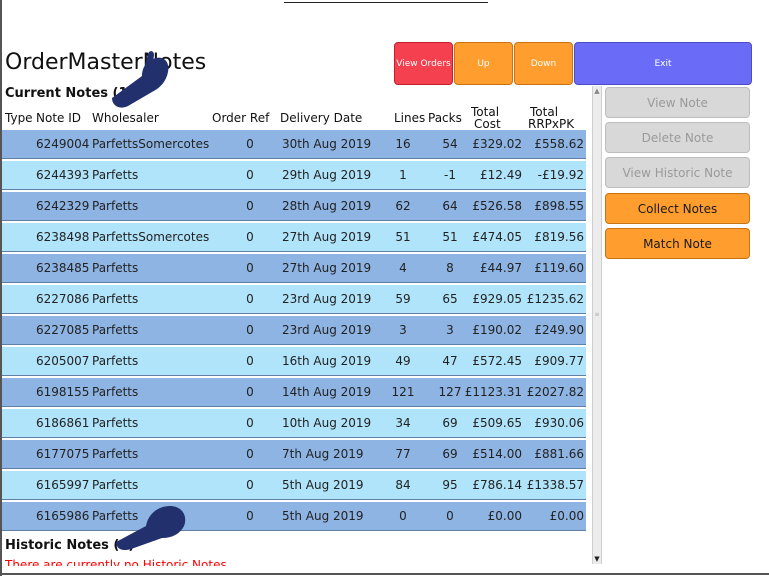  Describe the element at coordinates (566, 516) in the screenshot. I see `total-rrp-cell: £0.00` at that location.